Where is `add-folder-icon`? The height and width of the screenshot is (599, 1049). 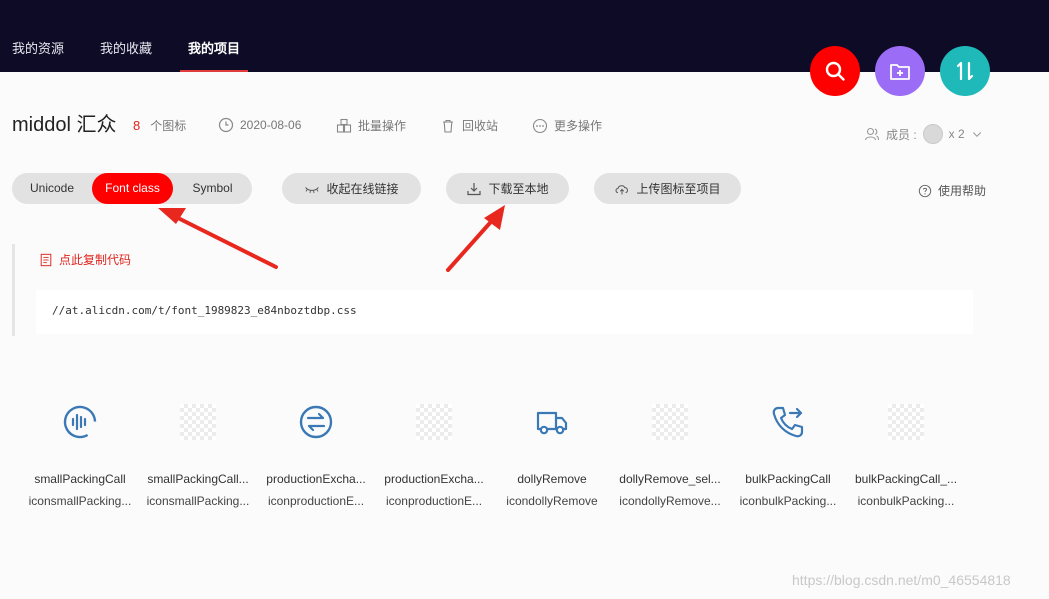
add-folder-icon is located at coordinates (900, 72).